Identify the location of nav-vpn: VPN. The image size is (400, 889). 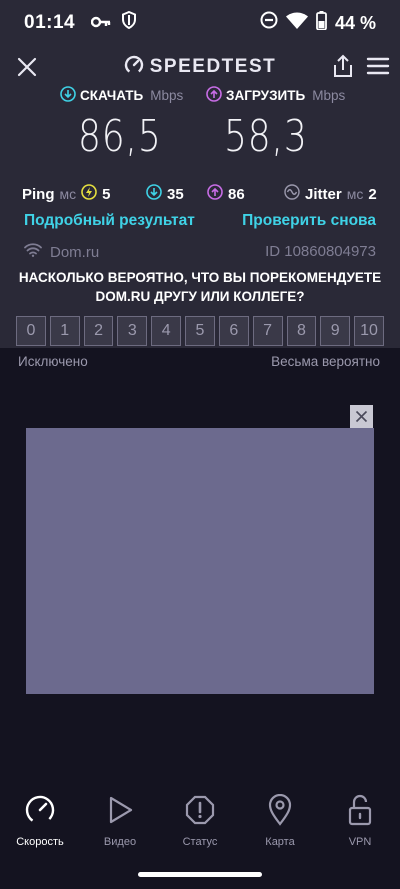
(360, 825).